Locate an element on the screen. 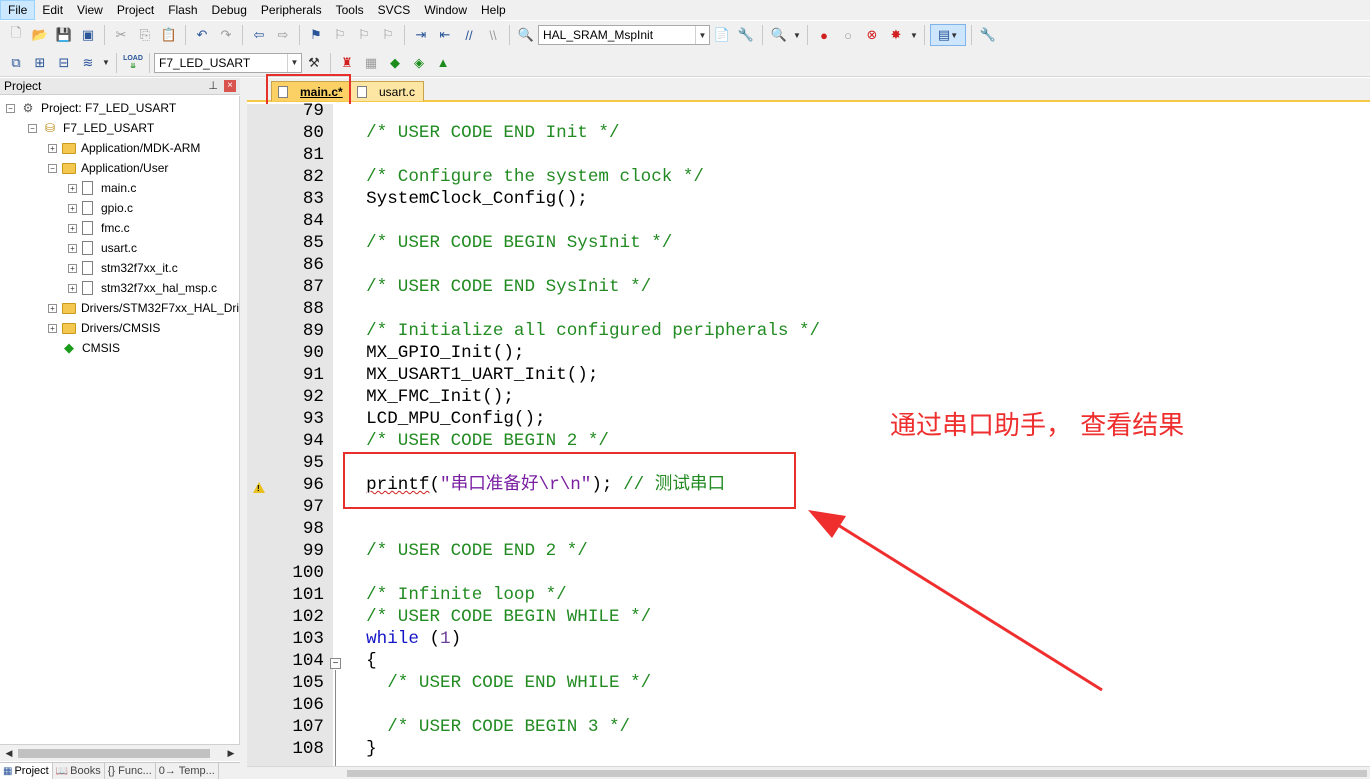 This screenshot has width=1370, height=779. tree-item-folder: − Application/User is located at coordinates (108, 168).